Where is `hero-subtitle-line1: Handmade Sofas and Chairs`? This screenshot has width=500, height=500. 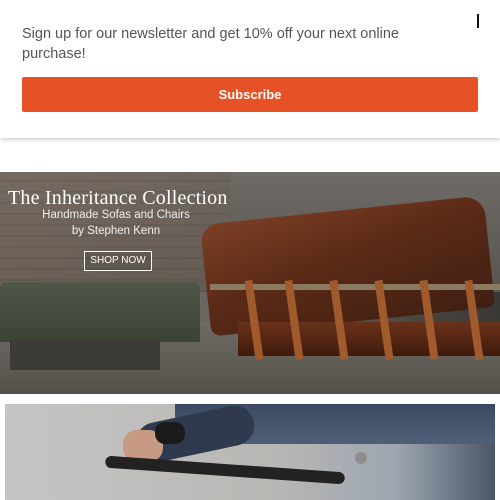
hero-subtitle-line1: Handmade Sofas and Chairs is located at coordinates (116, 215).